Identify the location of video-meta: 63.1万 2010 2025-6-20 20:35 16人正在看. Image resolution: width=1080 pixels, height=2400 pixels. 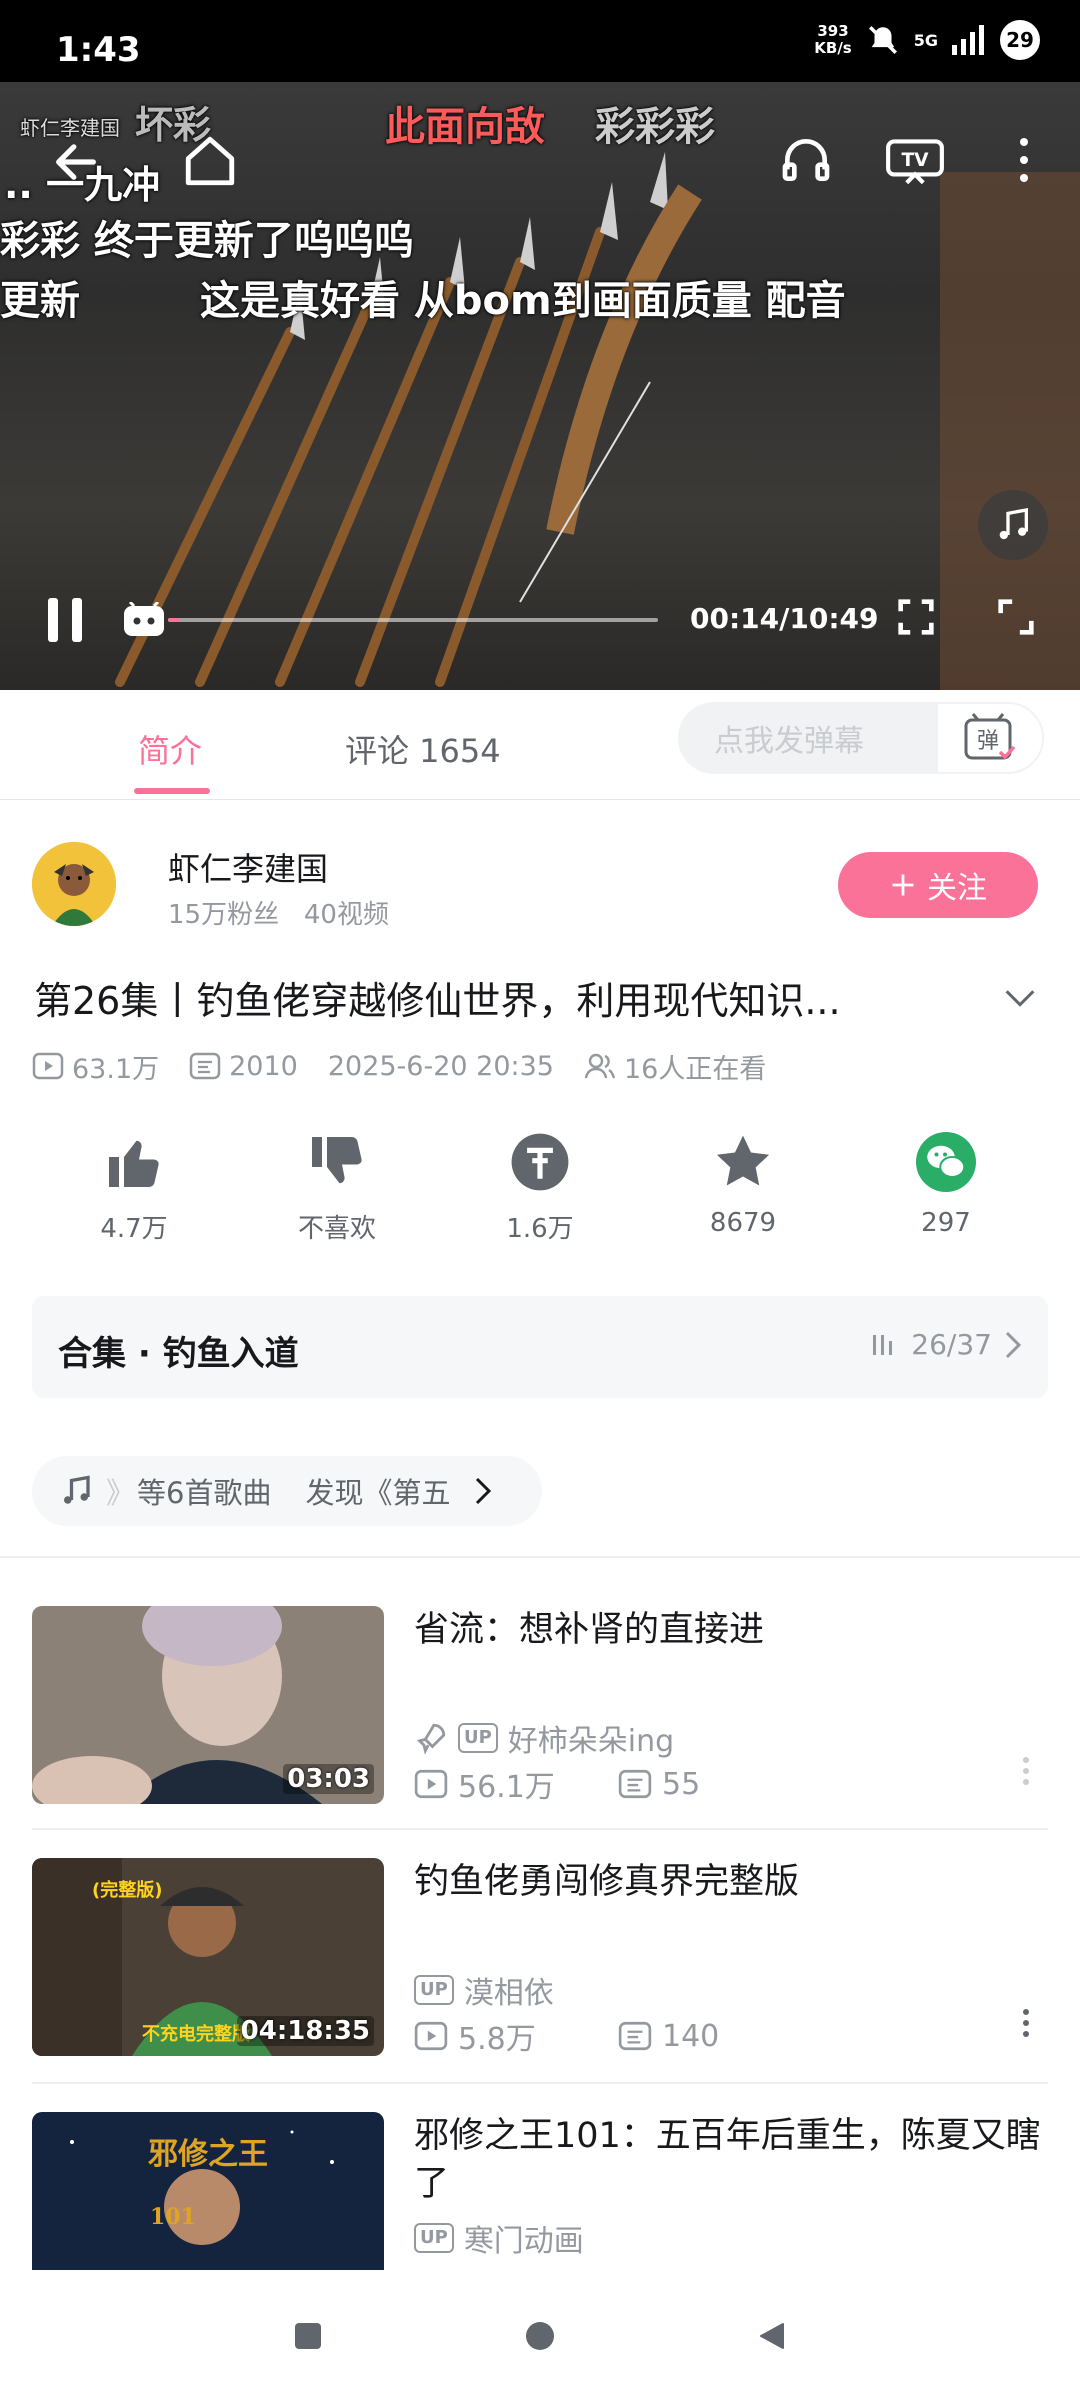
(414, 1066).